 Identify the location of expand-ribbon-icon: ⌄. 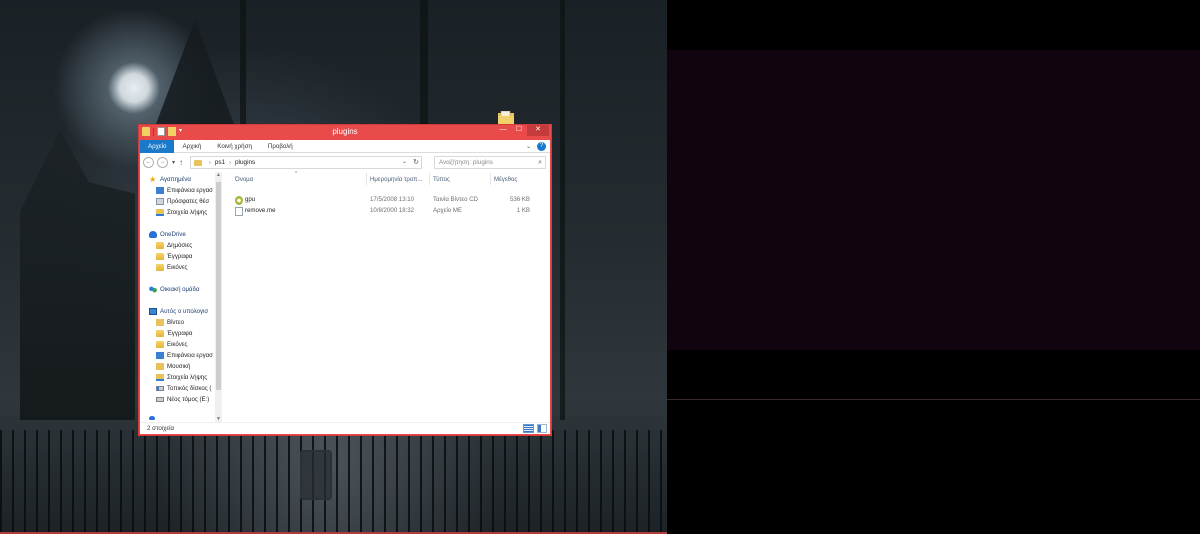
(528, 146).